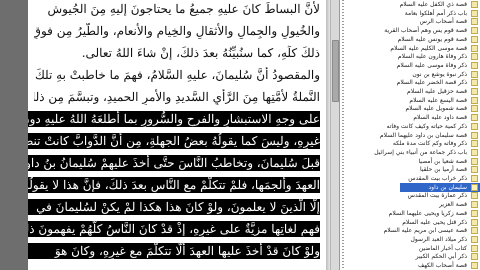  I want to click on tree-item: ذكر ميلاد العبد الرسول, so click(410, 239).